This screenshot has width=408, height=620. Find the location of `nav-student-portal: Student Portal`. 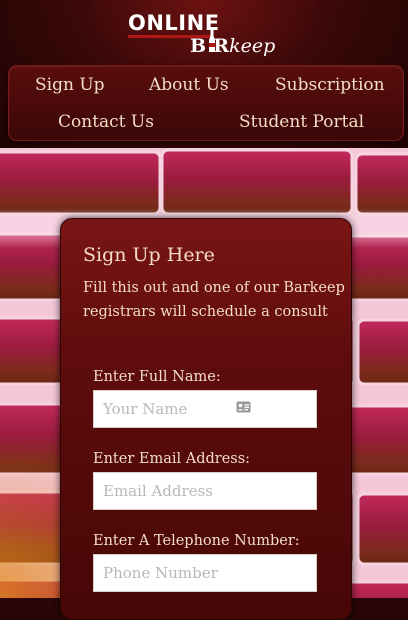

nav-student-portal: Student Portal is located at coordinates (301, 122).